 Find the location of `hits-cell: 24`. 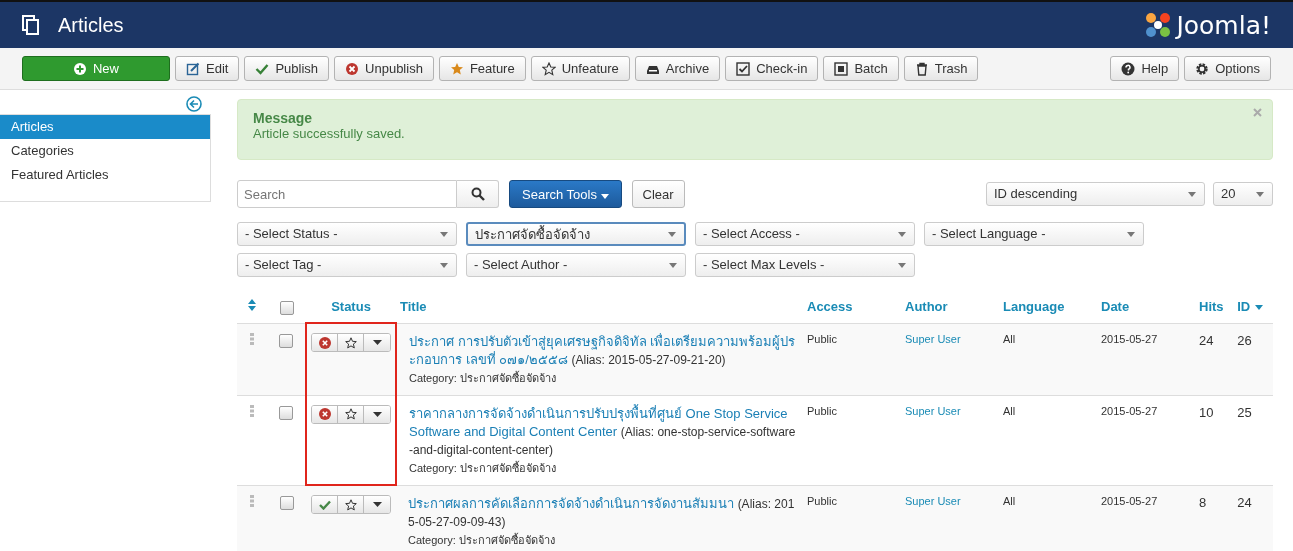

hits-cell: 24 is located at coordinates (1214, 359).